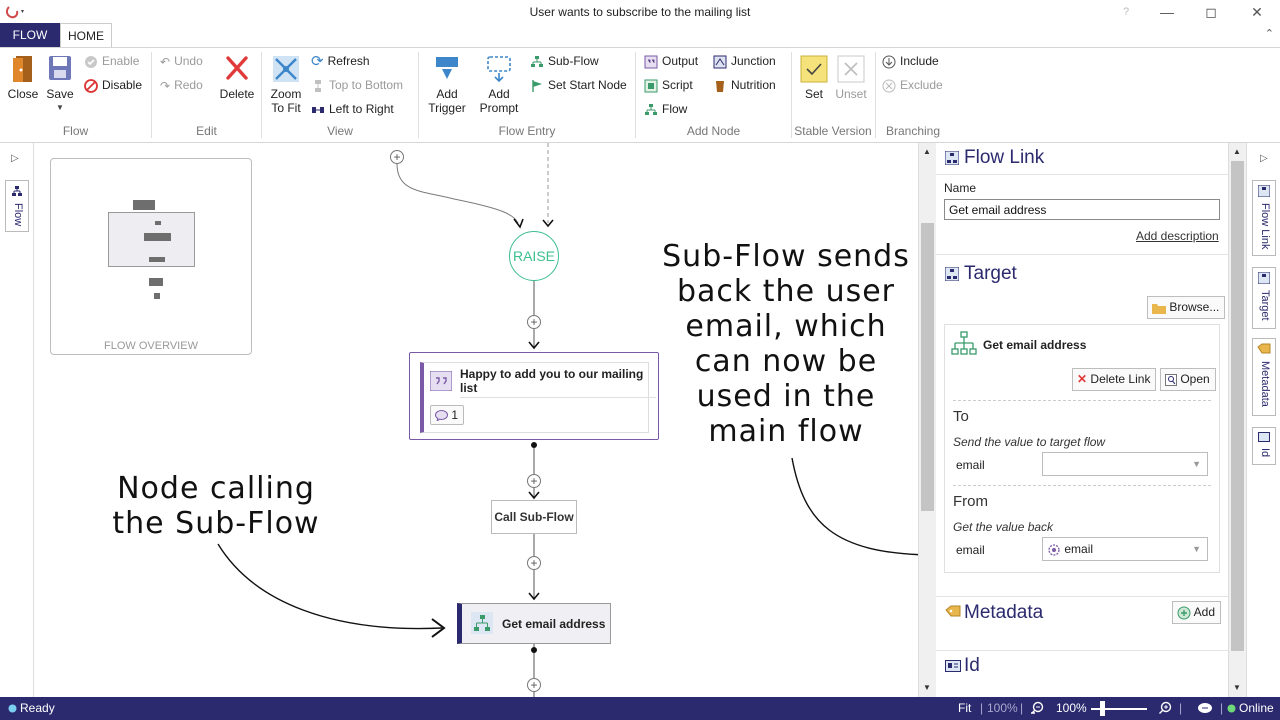 The height and width of the screenshot is (720, 1280). What do you see at coordinates (286, 94) in the screenshot?
I see `zoom-to-fit-label-1: Zoom` at bounding box center [286, 94].